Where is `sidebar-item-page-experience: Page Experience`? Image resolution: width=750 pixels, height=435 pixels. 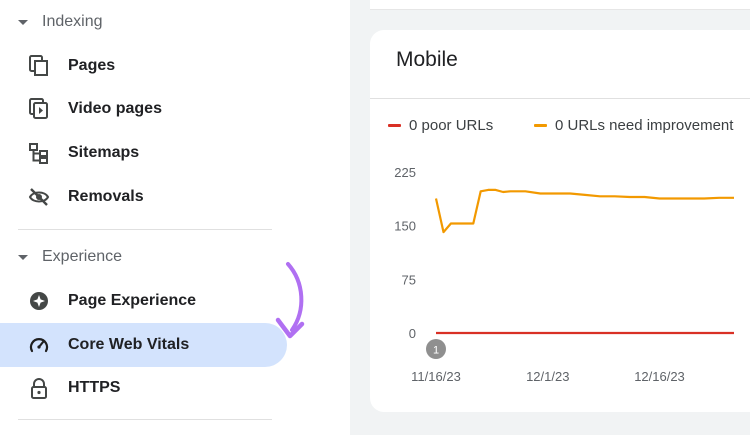 sidebar-item-page-experience: Page Experience is located at coordinates (143, 301).